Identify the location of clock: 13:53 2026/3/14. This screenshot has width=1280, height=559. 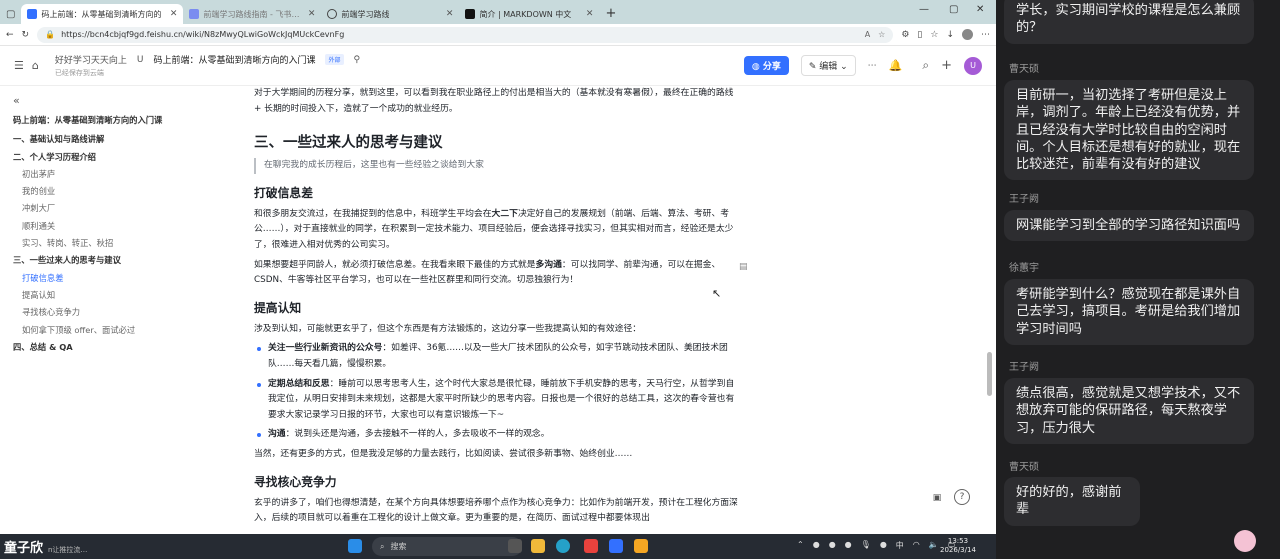
(958, 546).